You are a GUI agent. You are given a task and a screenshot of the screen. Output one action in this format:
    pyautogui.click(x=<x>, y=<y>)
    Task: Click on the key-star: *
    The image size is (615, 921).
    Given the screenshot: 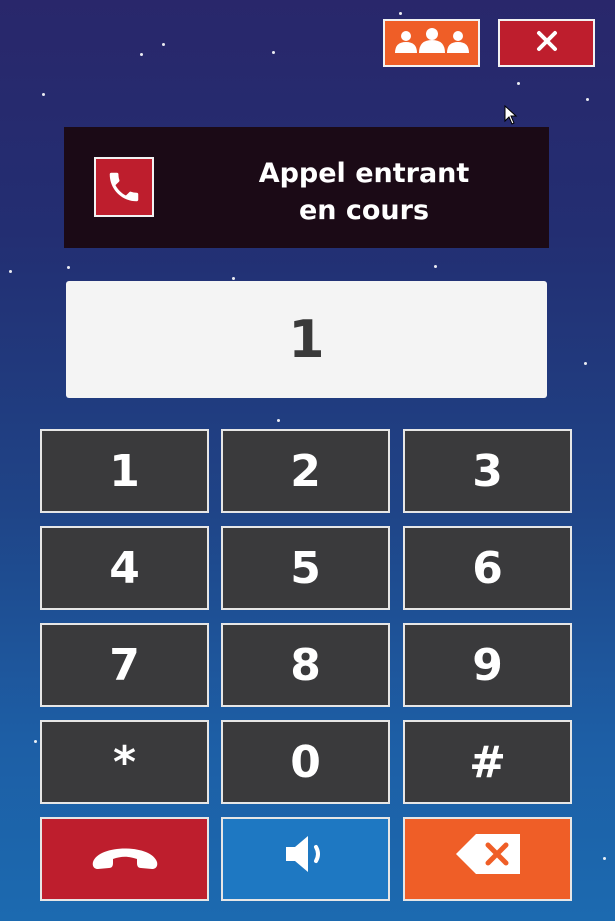 What is the action you would take?
    pyautogui.click(x=124, y=762)
    